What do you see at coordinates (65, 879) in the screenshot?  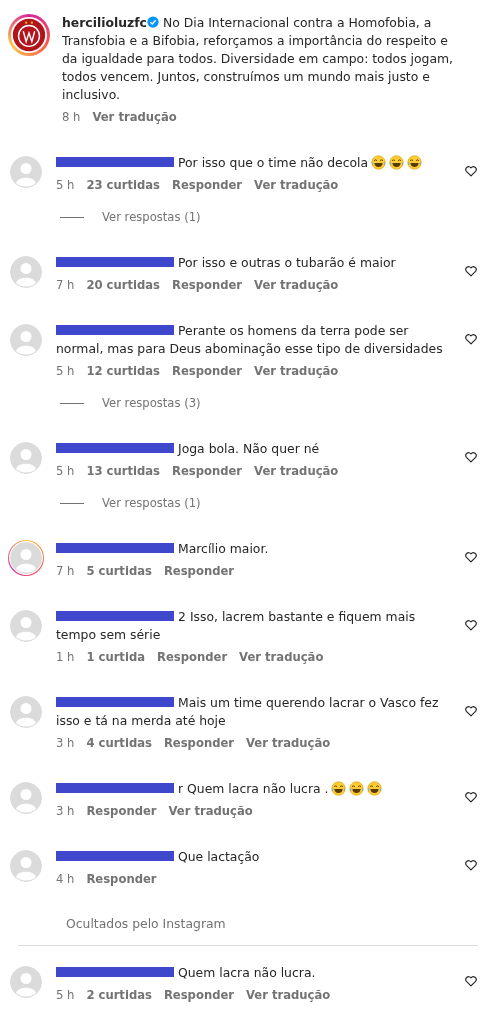 I see `comment-time: 4 h` at bounding box center [65, 879].